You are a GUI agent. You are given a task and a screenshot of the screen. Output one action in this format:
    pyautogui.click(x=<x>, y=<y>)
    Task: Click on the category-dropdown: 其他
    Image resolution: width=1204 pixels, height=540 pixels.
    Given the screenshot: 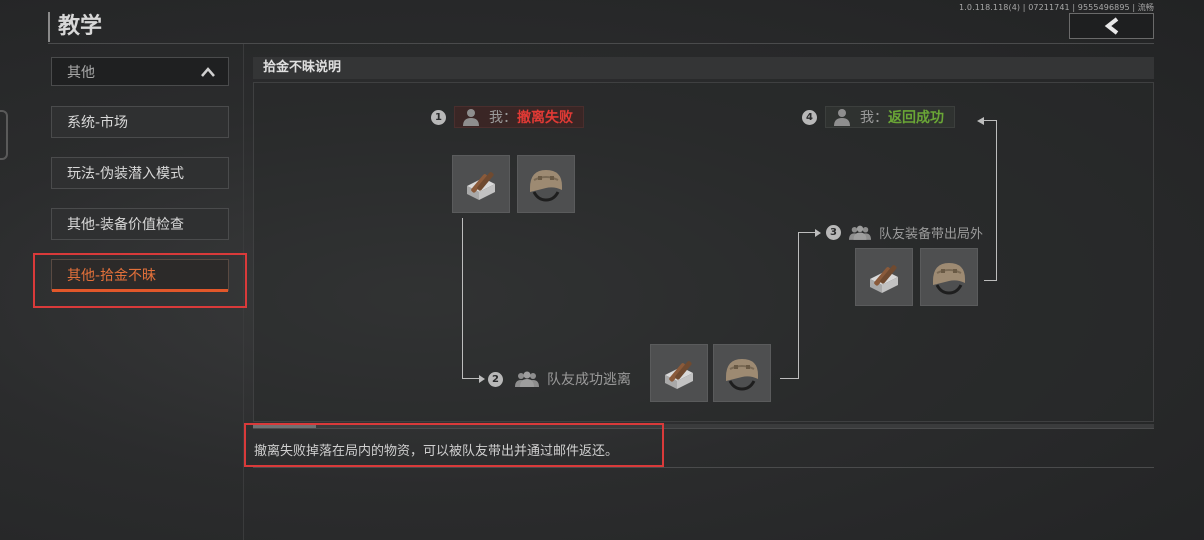 What is the action you would take?
    pyautogui.click(x=140, y=71)
    